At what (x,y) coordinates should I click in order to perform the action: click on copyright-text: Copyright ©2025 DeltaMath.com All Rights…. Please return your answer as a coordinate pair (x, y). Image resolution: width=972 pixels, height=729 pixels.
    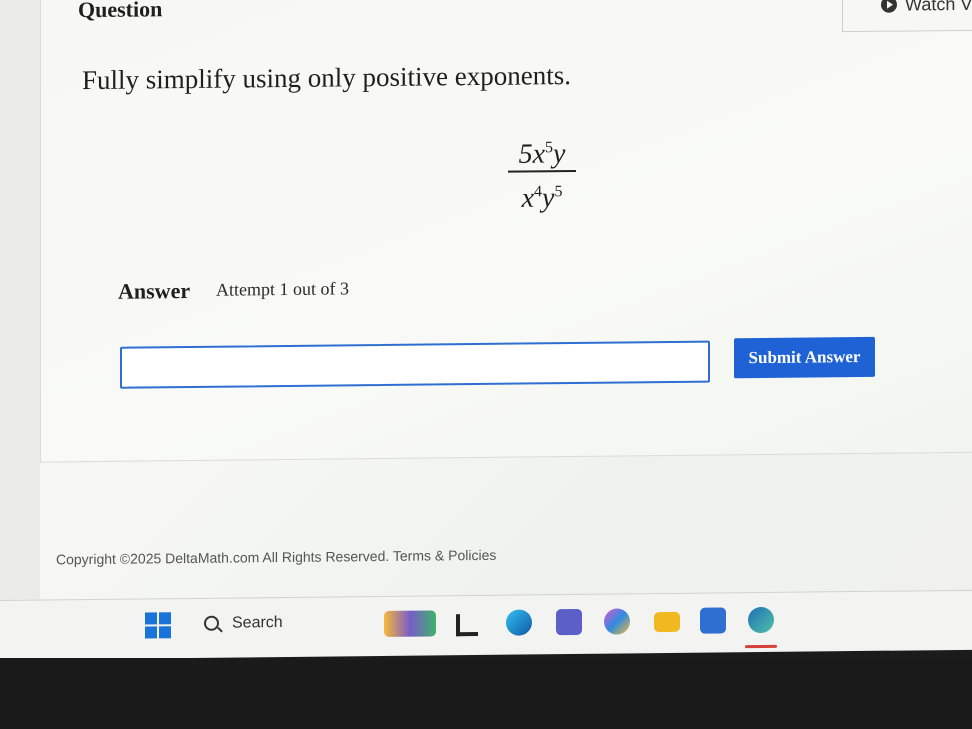
    Looking at the image, I should click on (276, 557).